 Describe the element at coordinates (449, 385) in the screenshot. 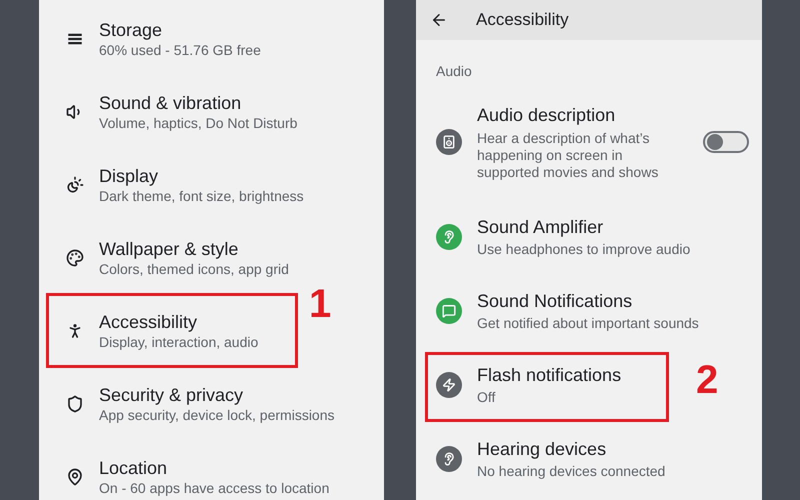

I see `lightning-icon` at that location.